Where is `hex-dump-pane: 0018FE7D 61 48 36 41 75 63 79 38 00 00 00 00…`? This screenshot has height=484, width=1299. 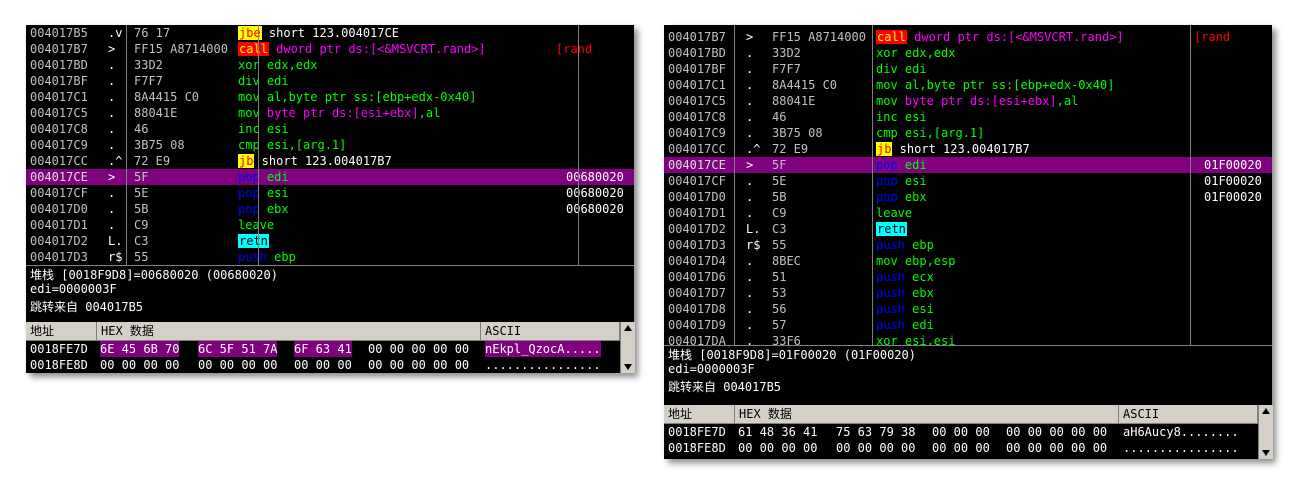
hex-dump-pane: 0018FE7D 61 48 36 41 75 63 79 38 00 00 00 00… is located at coordinates (961, 440).